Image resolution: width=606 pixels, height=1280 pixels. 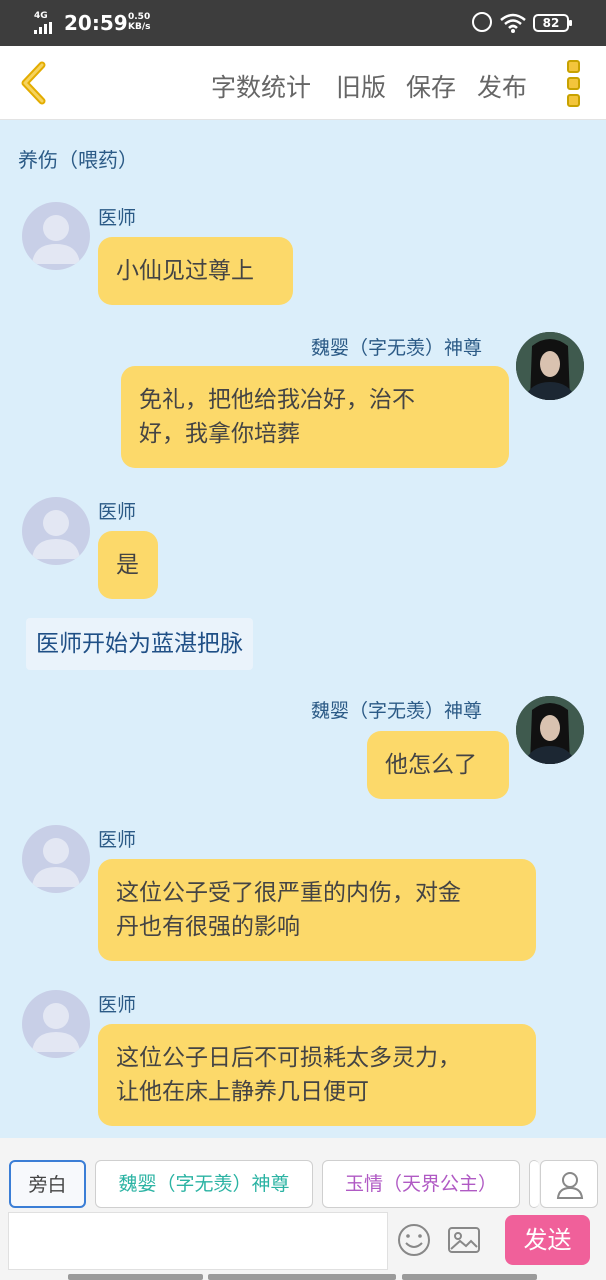 I want to click on message-text: 是, so click(x=127, y=565).